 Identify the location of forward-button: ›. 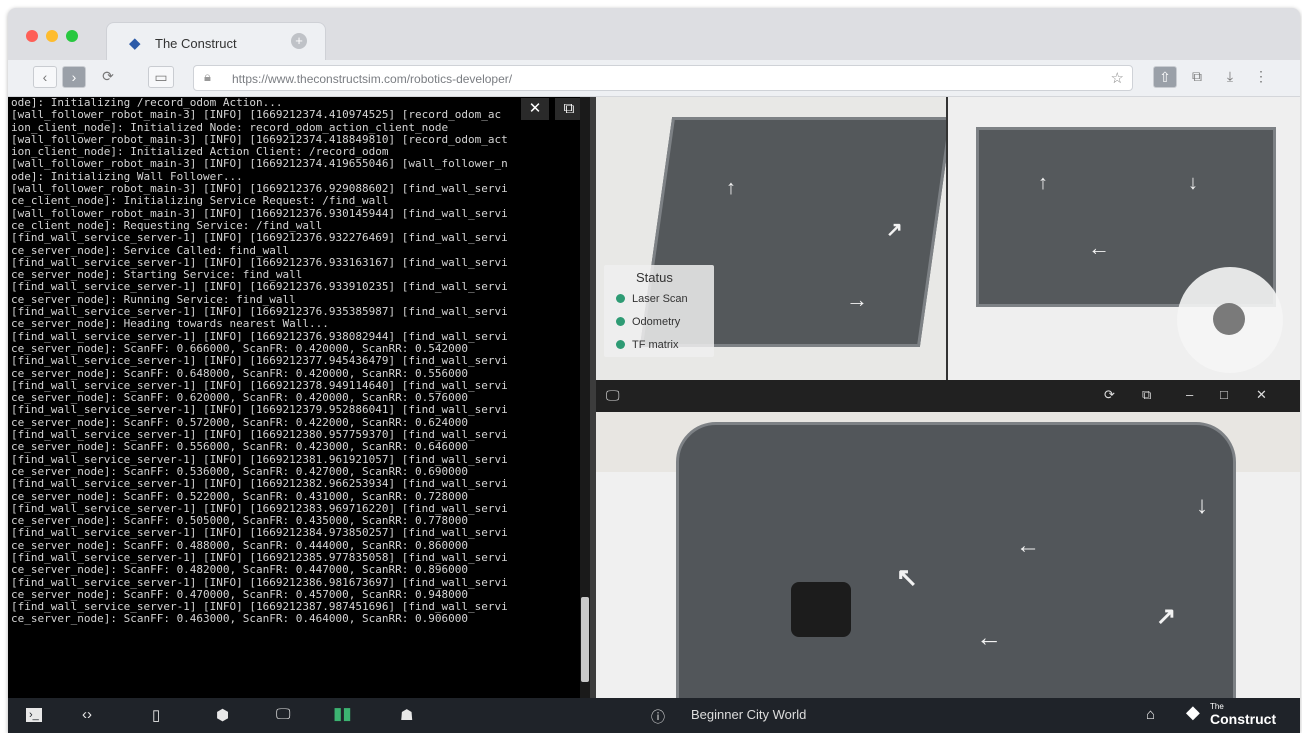
(74, 77).